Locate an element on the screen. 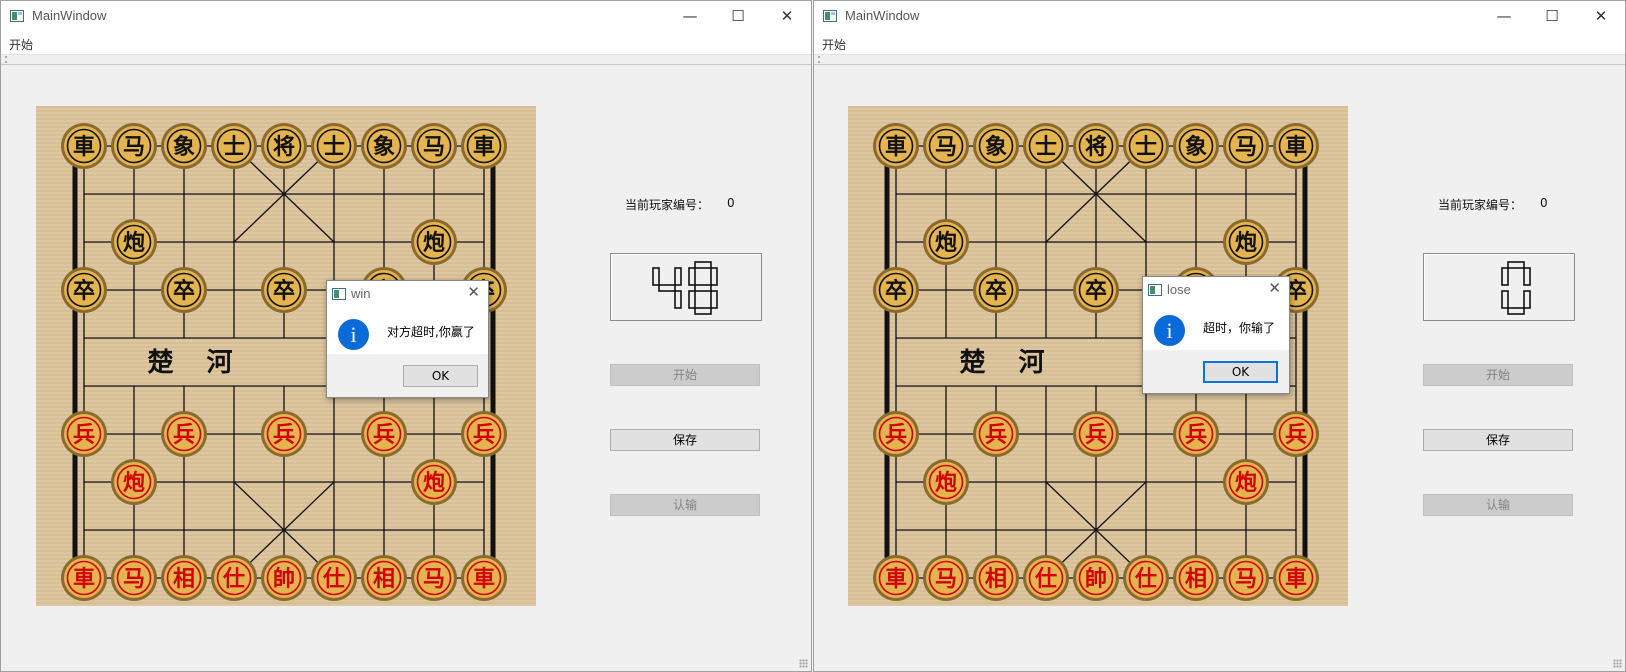 The image size is (1626, 672). app-icon is located at coordinates (830, 16).